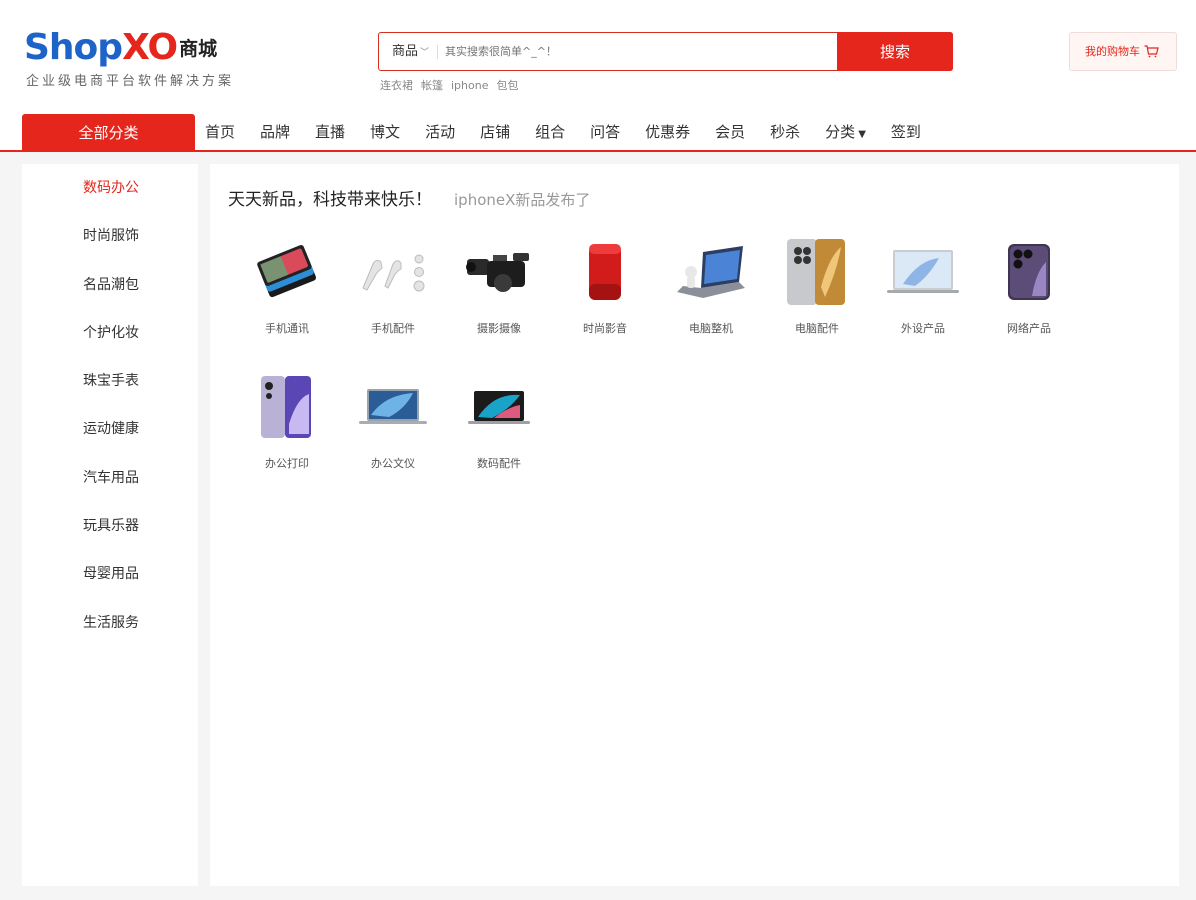 This screenshot has width=1196, height=900. Describe the element at coordinates (605, 272) in the screenshot. I see `speaker-icon` at that location.